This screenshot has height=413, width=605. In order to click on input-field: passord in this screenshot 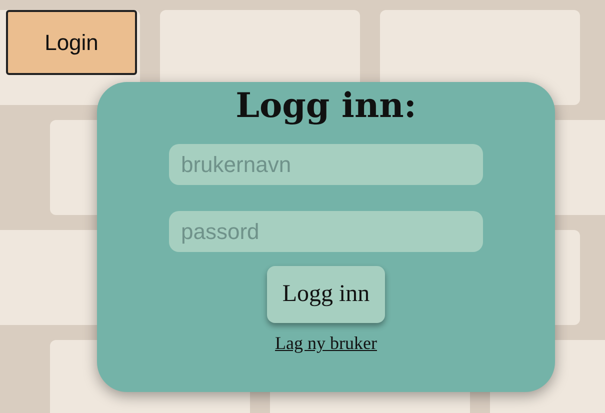, I will do `click(326, 231)`.